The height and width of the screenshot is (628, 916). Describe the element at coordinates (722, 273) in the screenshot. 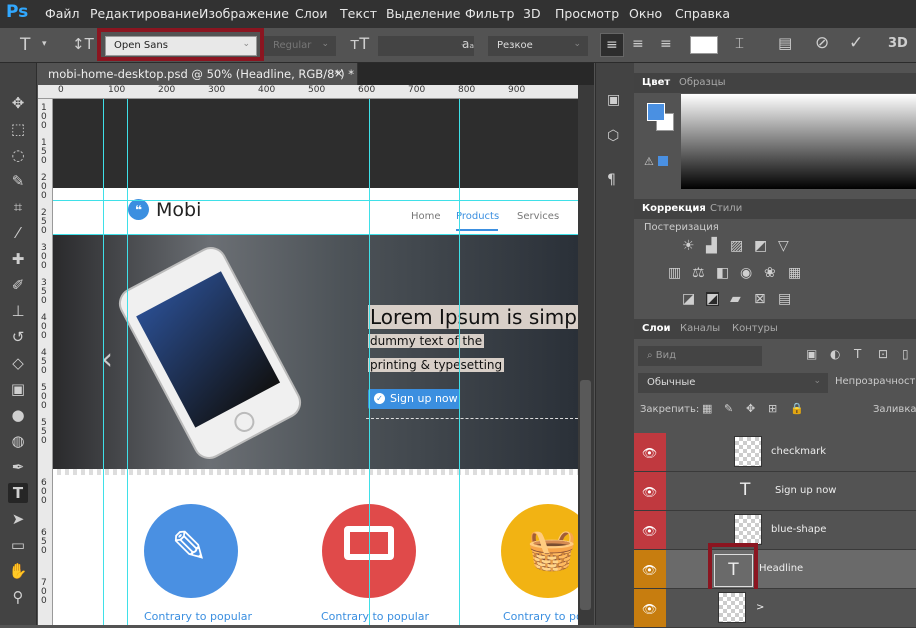

I see `bw-icon: ◧` at that location.